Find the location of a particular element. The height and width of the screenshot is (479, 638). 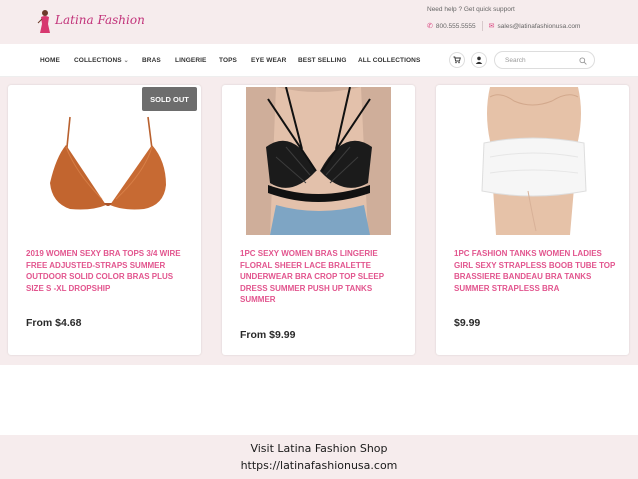

caption-title: Visit Latina Fashion Shop is located at coordinates (319, 448).